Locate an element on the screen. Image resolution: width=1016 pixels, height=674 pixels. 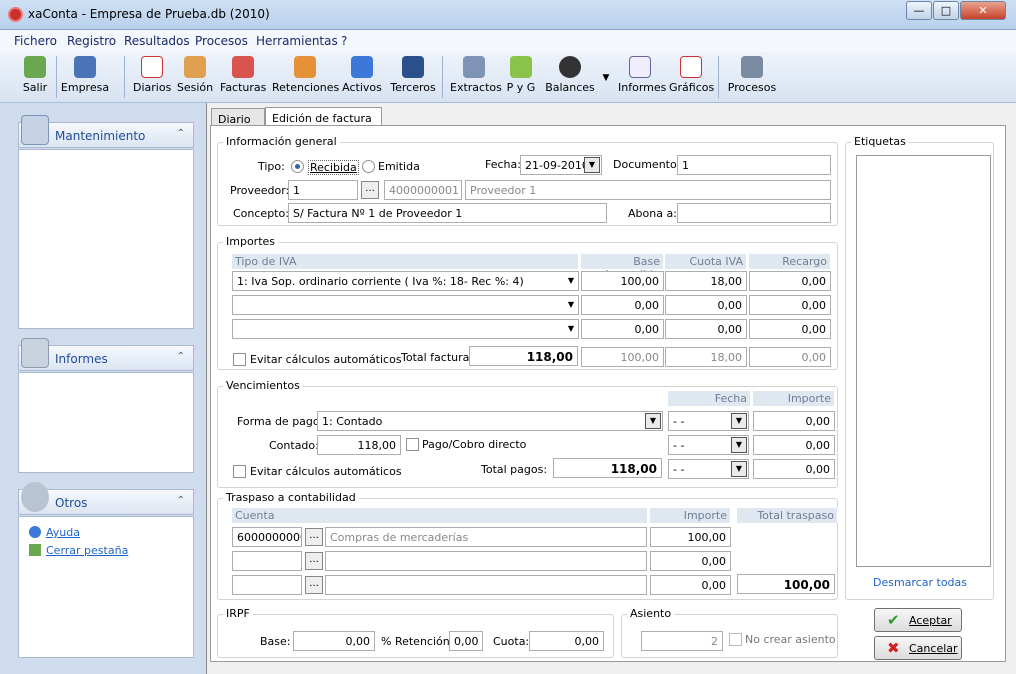
yin-yang-icon is located at coordinates (570, 67).